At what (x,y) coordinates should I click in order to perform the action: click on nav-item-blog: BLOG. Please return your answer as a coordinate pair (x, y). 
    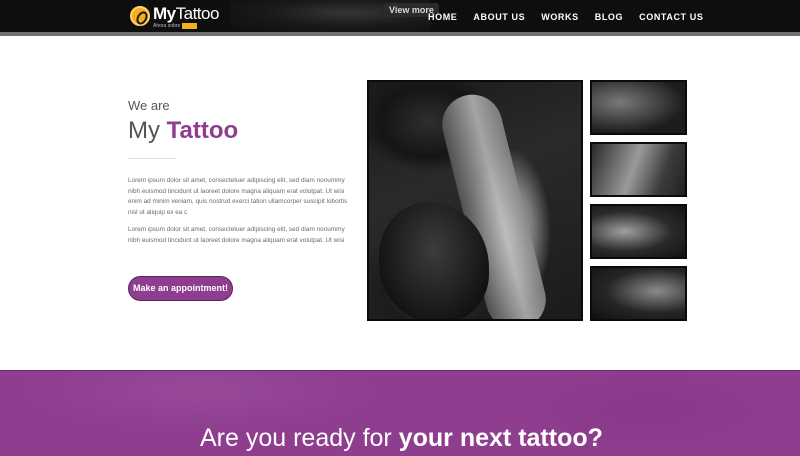
    Looking at the image, I should click on (609, 17).